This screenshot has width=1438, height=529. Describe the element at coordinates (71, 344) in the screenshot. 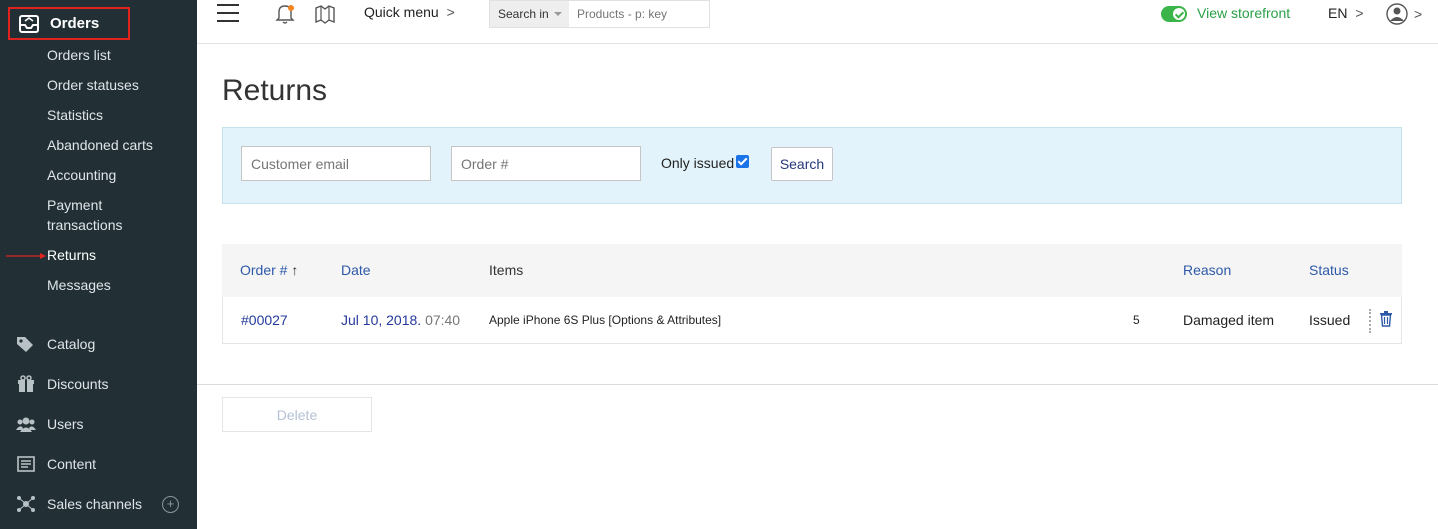

I see `sidebar-item-label: Catalog` at that location.